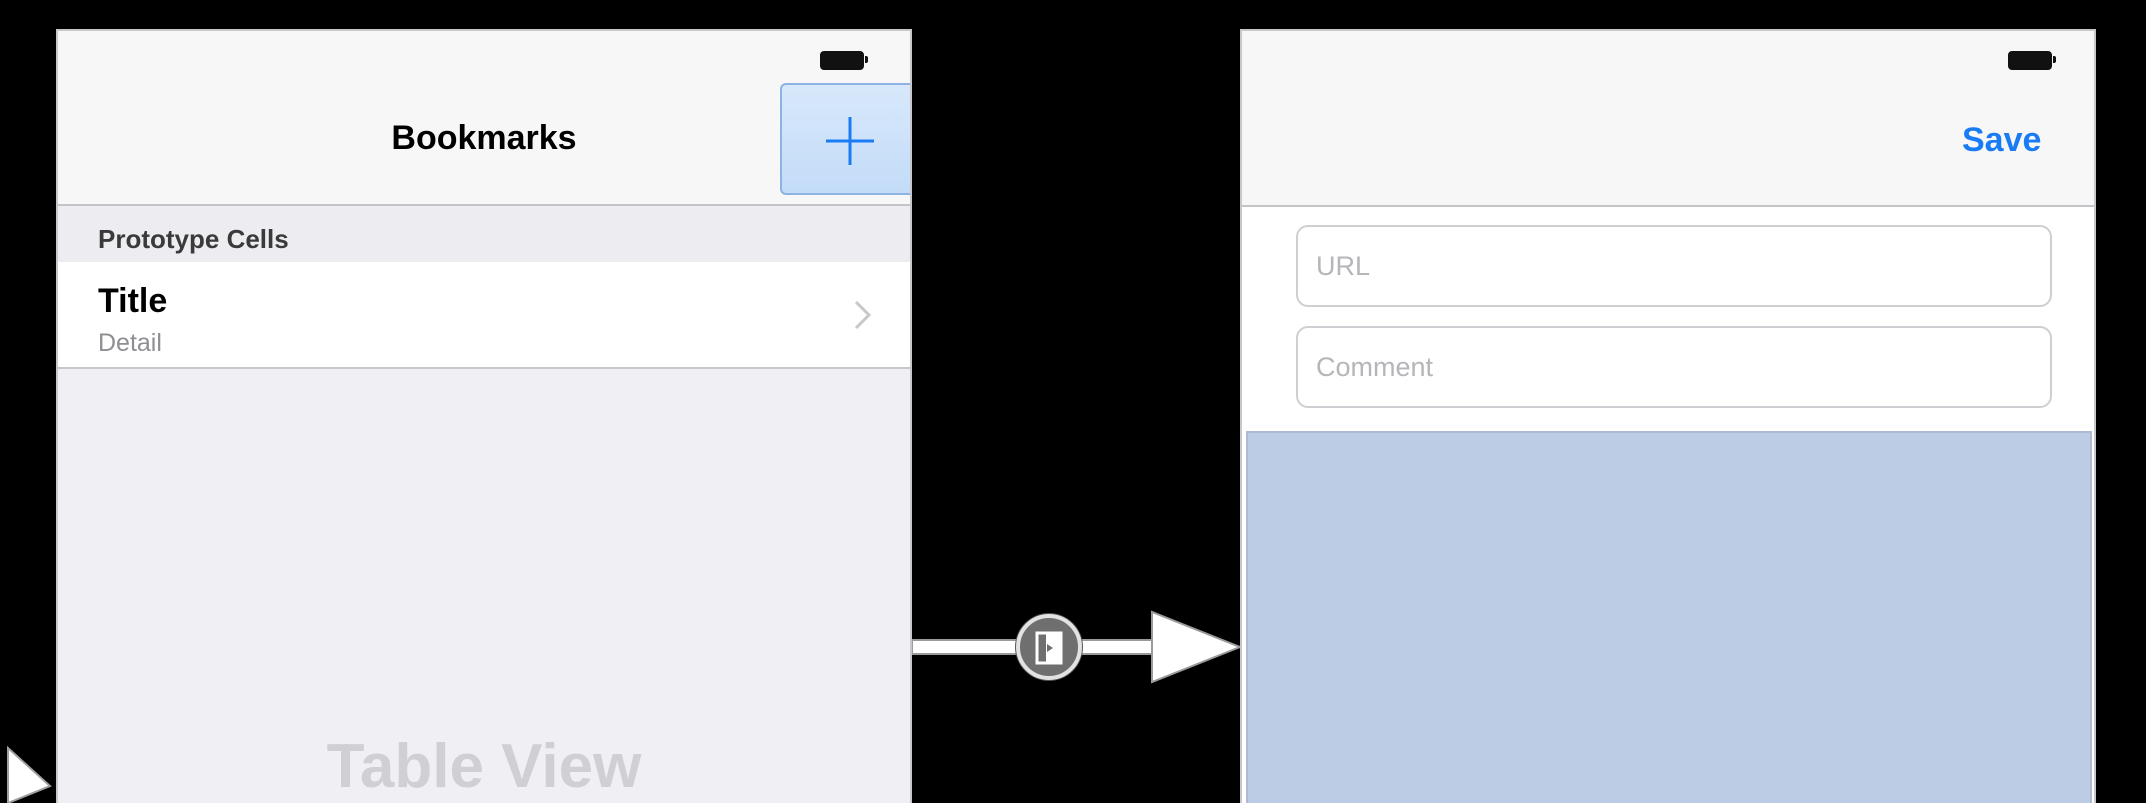 This screenshot has height=803, width=2146. Describe the element at coordinates (484, 118) in the screenshot. I see `navigation-bar: Bookmarks` at that location.